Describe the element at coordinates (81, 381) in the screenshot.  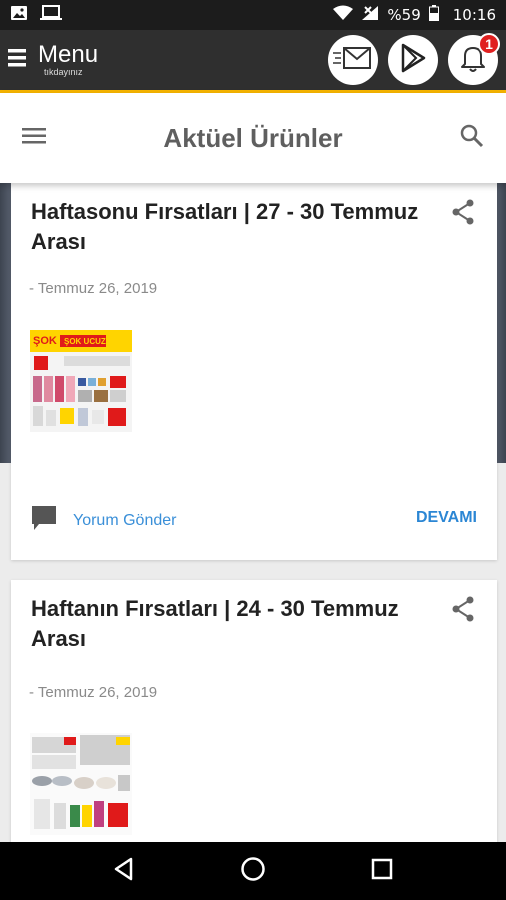
I see `post-thumbnail: ŞOK ŞOK UCUZ!` at that location.